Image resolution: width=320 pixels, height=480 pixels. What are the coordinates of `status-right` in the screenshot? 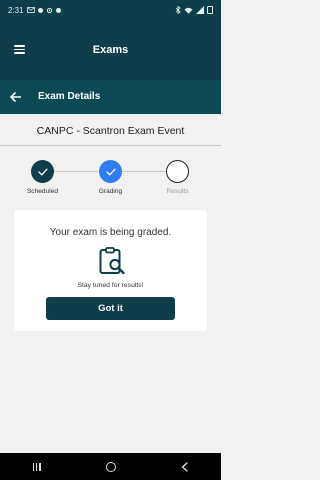 It's located at (194, 10).